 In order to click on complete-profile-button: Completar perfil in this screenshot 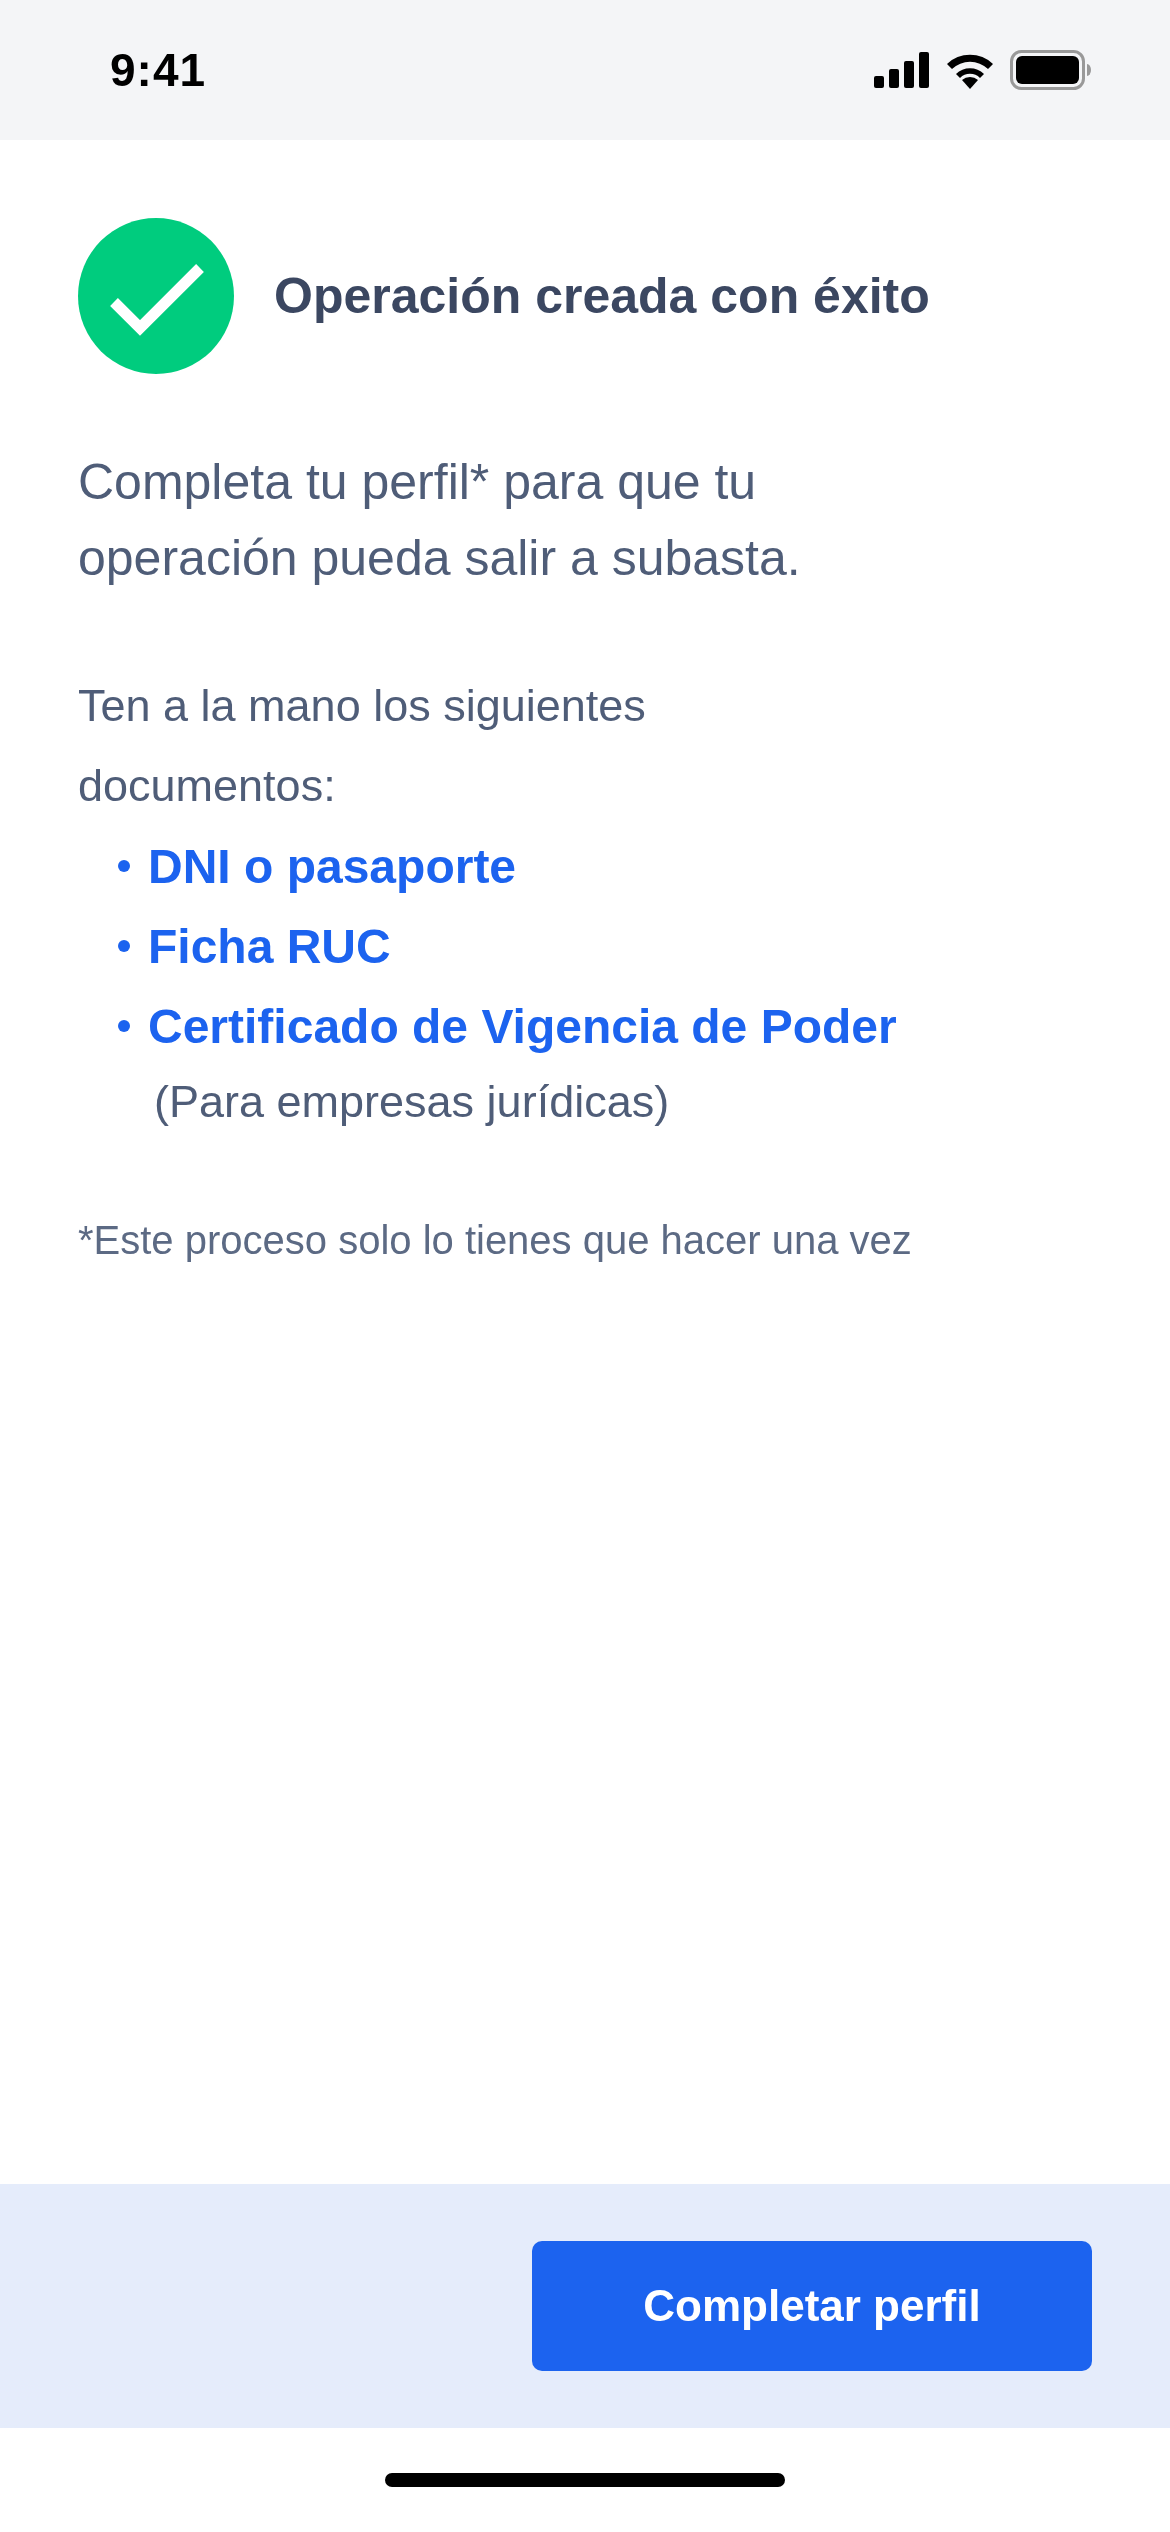, I will do `click(812, 2306)`.